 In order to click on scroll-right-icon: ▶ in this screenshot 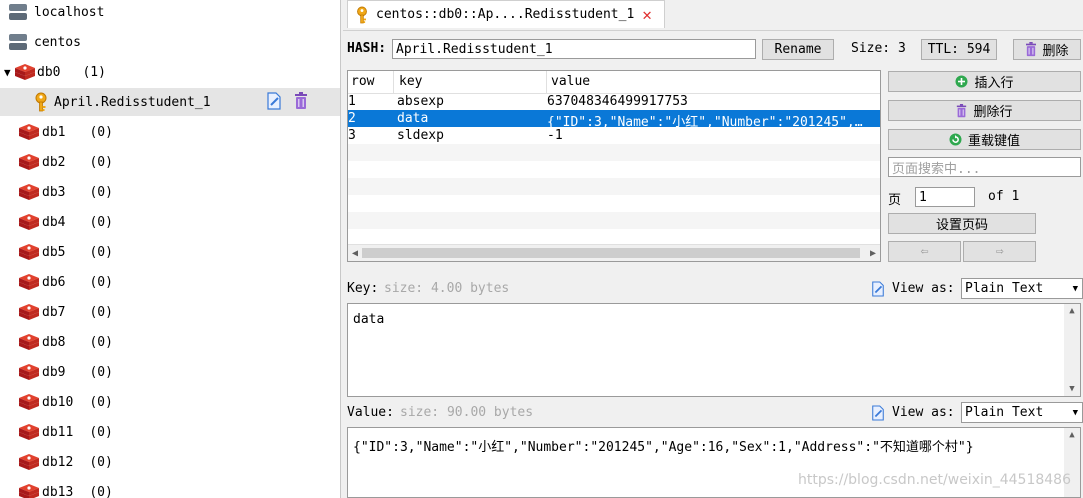, I will do `click(873, 253)`.